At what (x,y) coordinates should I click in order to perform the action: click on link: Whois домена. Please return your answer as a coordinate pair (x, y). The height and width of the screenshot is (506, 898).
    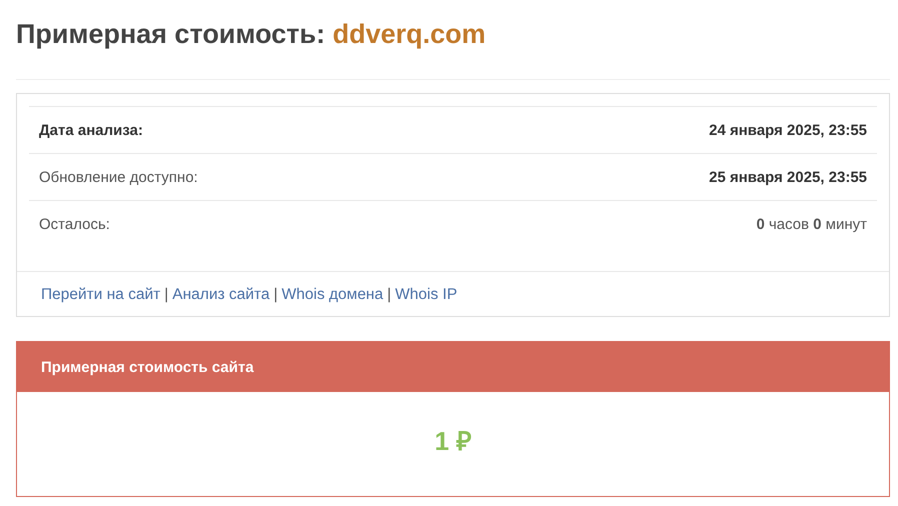
    Looking at the image, I should click on (333, 295).